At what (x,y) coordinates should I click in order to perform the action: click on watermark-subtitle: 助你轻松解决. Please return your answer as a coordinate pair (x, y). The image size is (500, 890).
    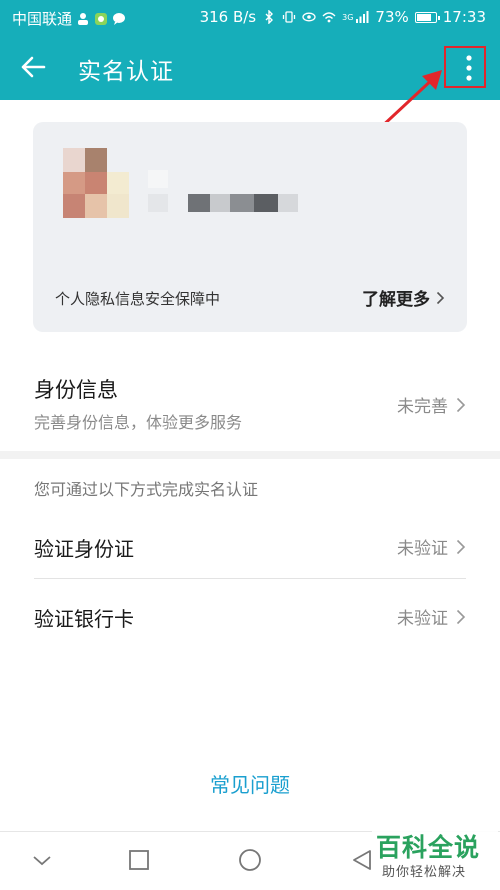
    Looking at the image, I should click on (424, 872).